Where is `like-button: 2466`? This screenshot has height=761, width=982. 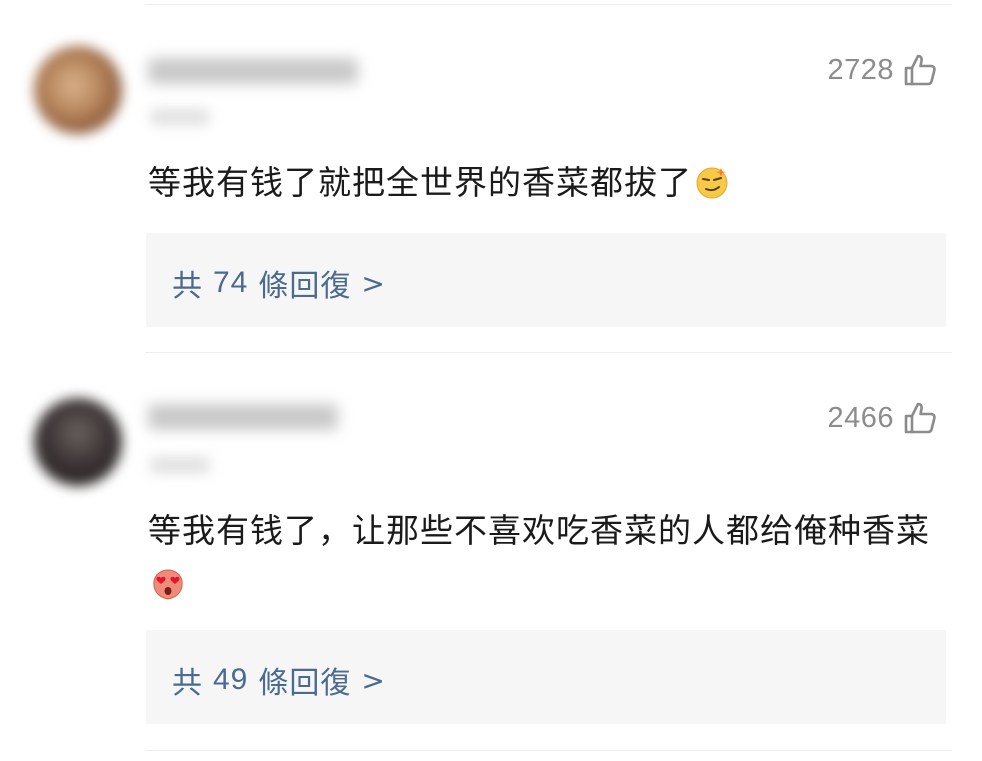 like-button: 2466 is located at coordinates (882, 418).